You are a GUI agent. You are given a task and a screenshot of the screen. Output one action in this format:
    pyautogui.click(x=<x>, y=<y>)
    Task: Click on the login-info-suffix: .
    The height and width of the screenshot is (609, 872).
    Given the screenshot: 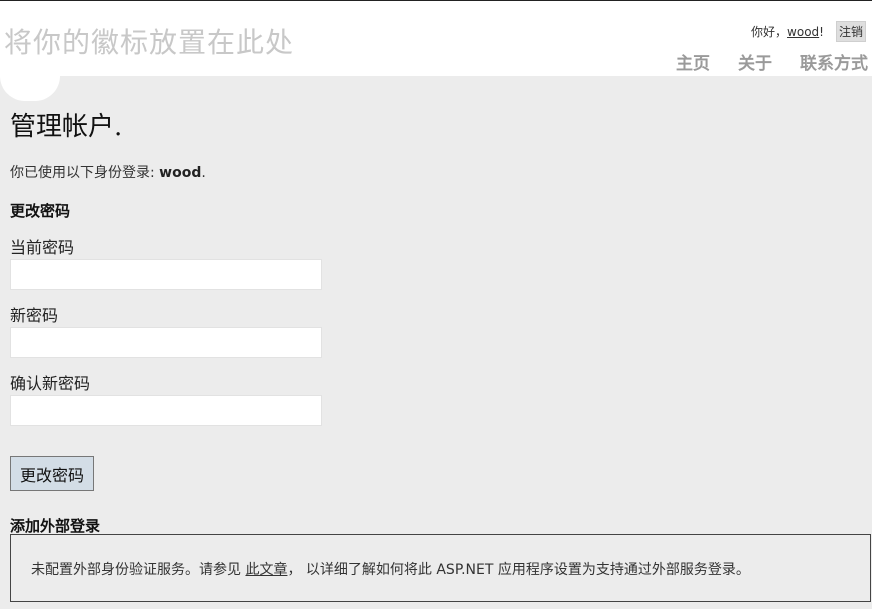 What is the action you would take?
    pyautogui.click(x=203, y=173)
    